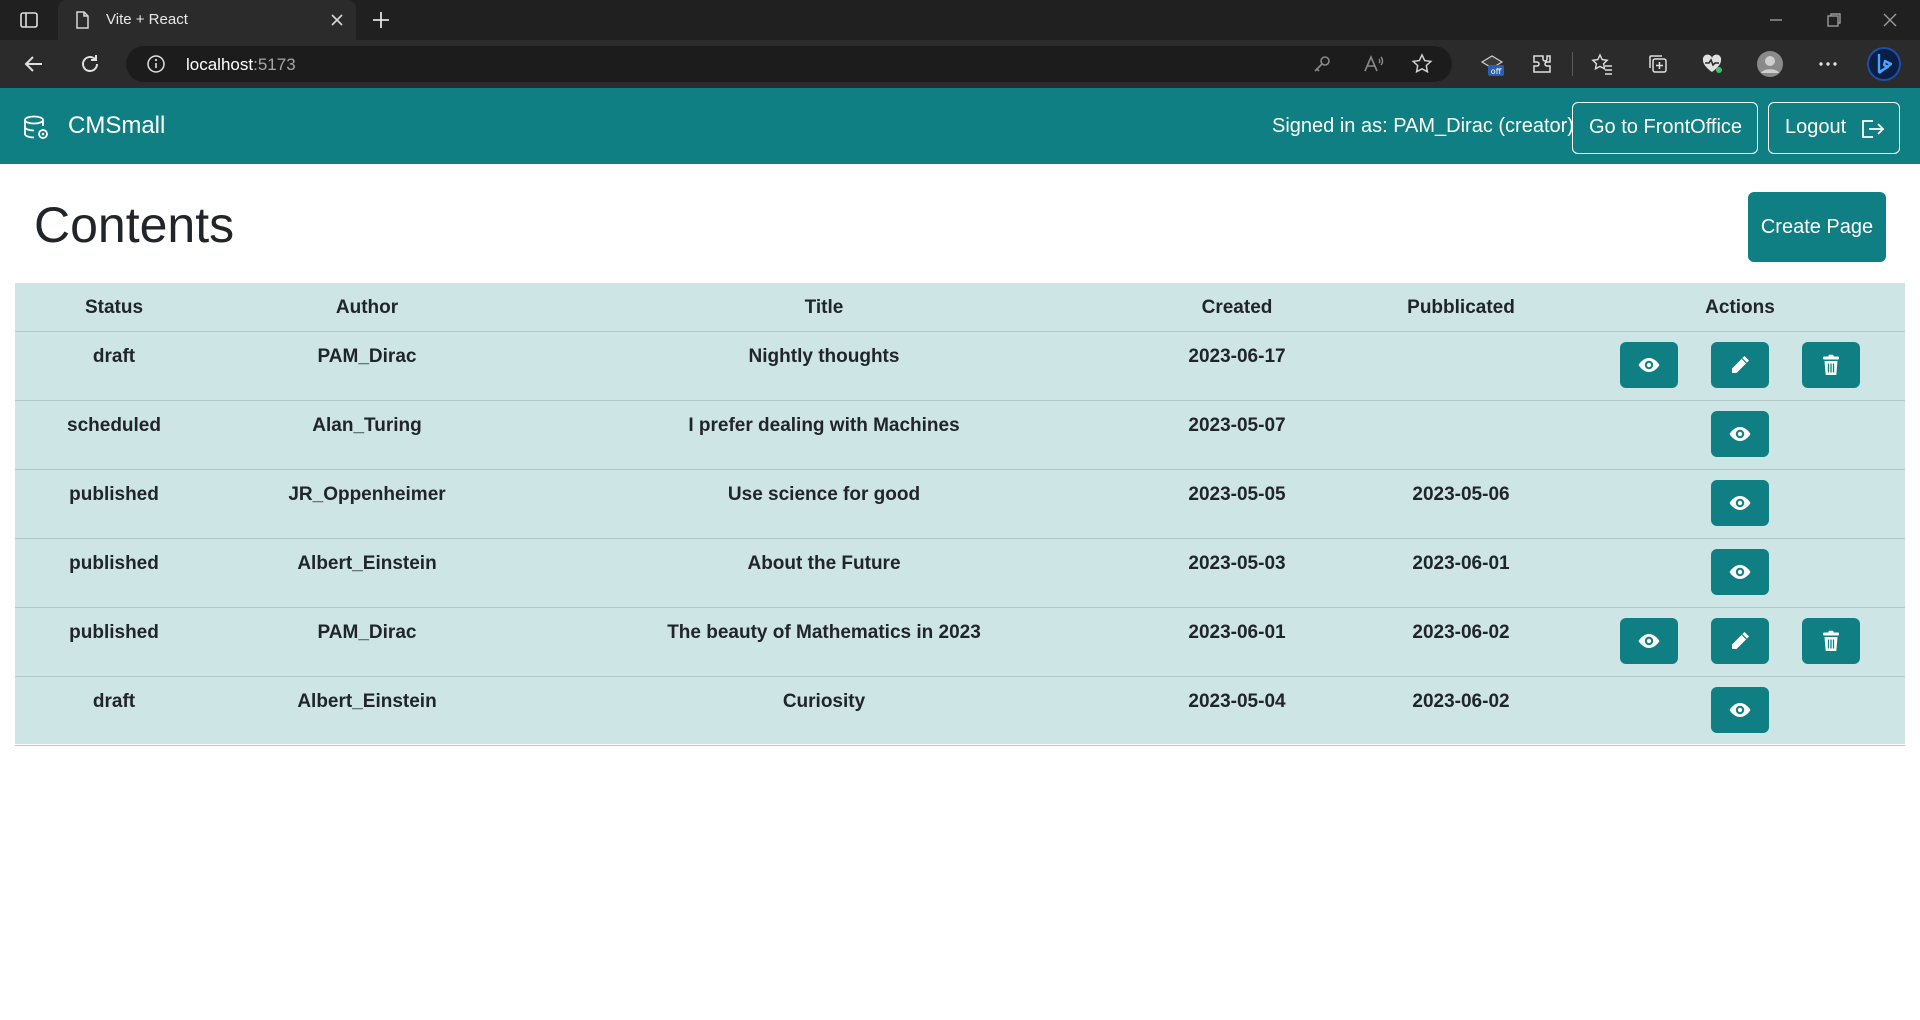 This screenshot has height=1020, width=1920. Describe the element at coordinates (367, 307) in the screenshot. I see `header-author: Author` at that location.